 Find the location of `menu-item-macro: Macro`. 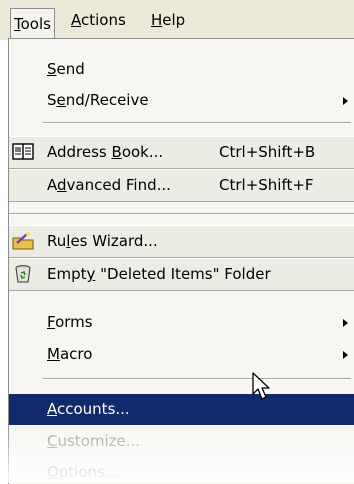

menu-item-macro: Macro is located at coordinates (181, 354).